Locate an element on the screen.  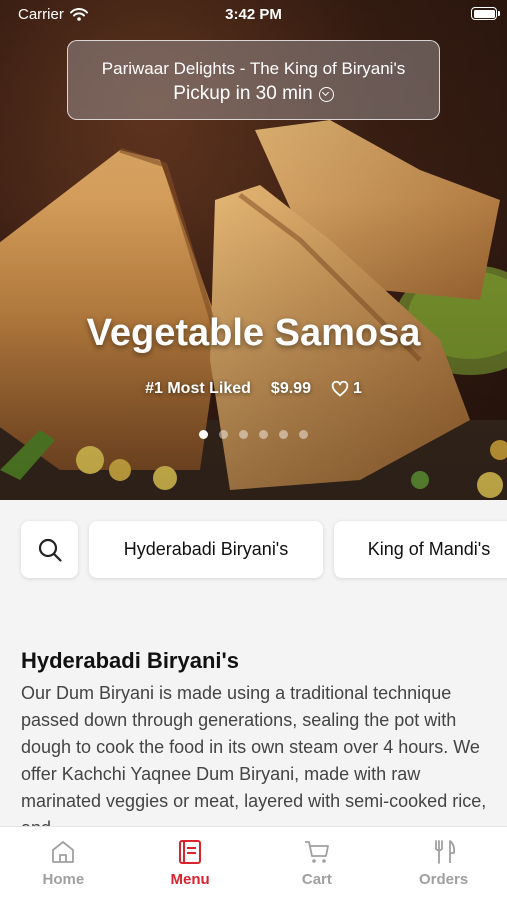
tab-home: Home is located at coordinates (63, 863).